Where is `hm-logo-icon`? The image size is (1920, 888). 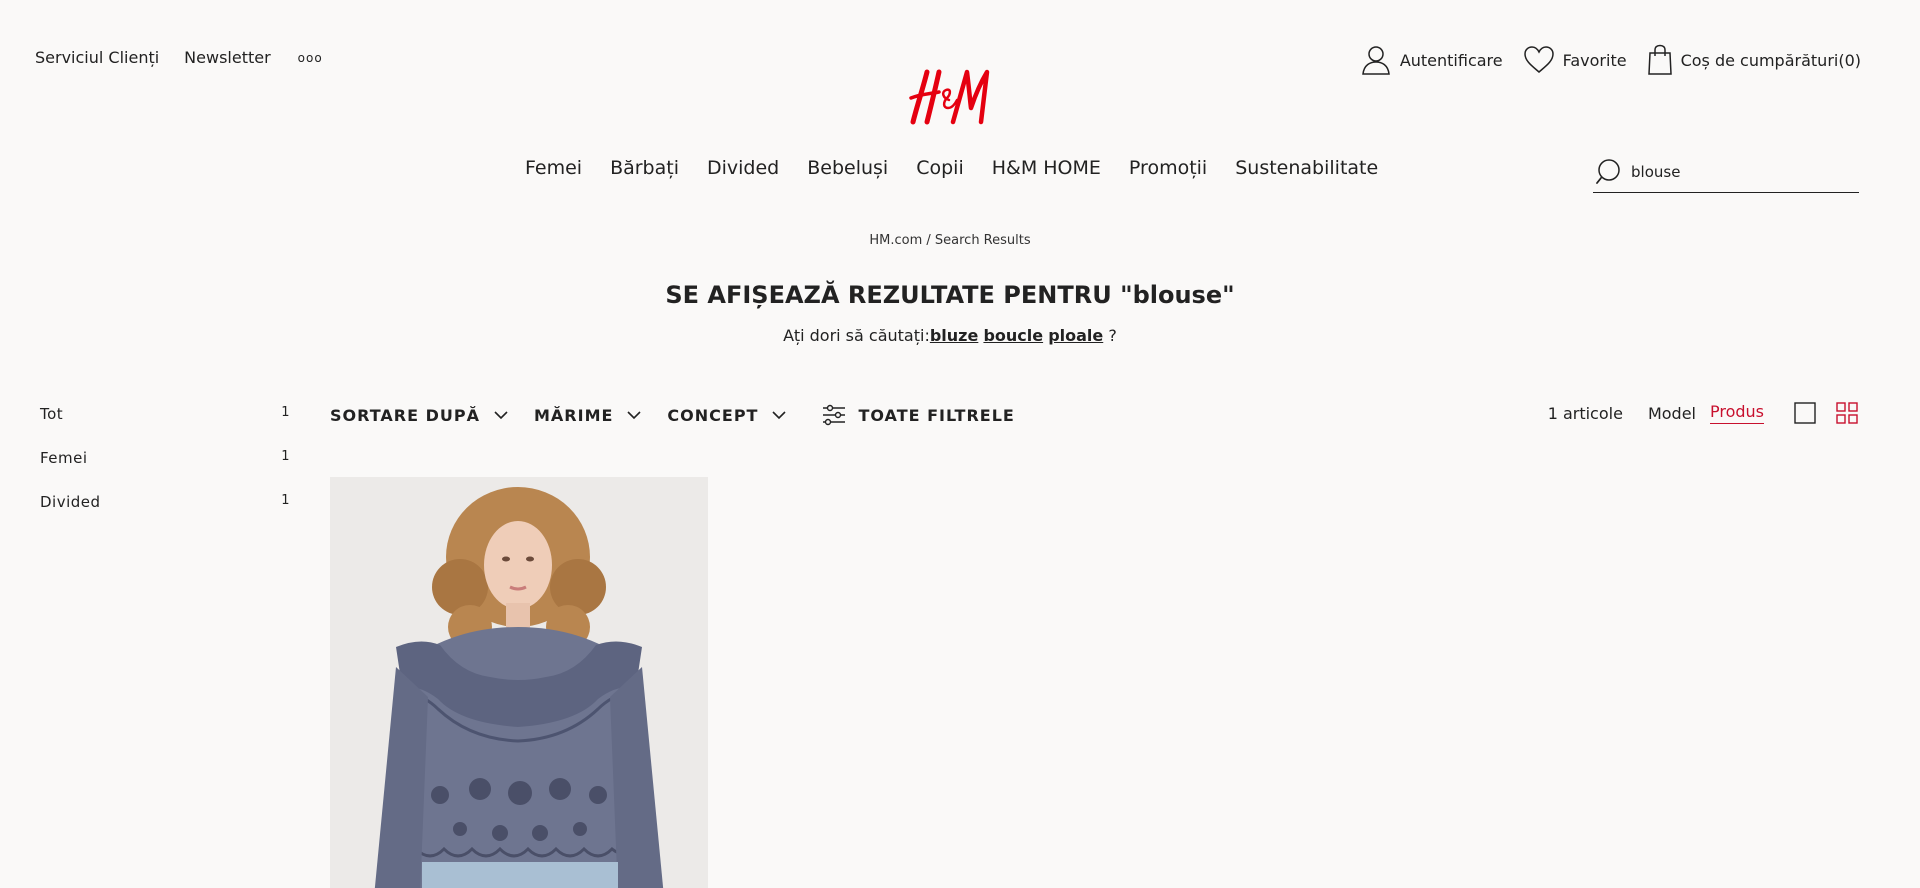 hm-logo-icon is located at coordinates (949, 97).